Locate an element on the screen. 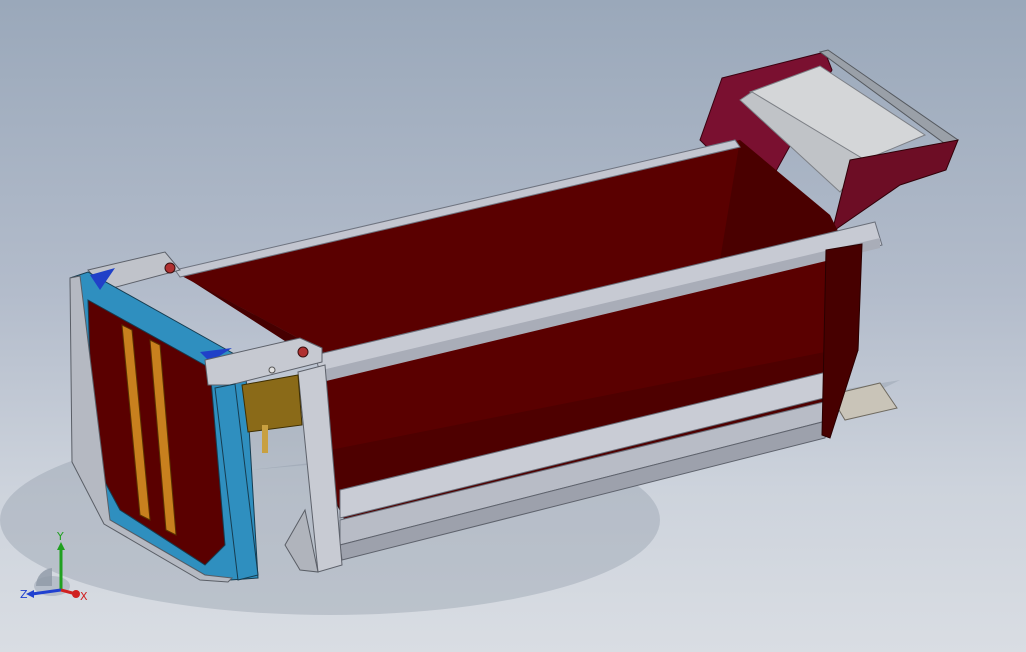 This screenshot has height=652, width=1026. y-axis-head is located at coordinates (61, 546).